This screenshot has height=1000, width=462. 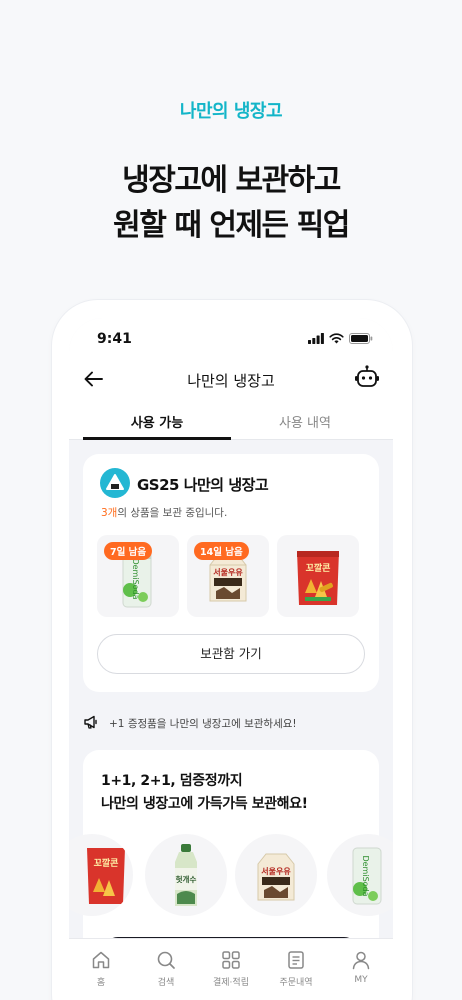 I want to click on stored-product-demisoda: DemiSoda 7일 남음, so click(x=138, y=576).